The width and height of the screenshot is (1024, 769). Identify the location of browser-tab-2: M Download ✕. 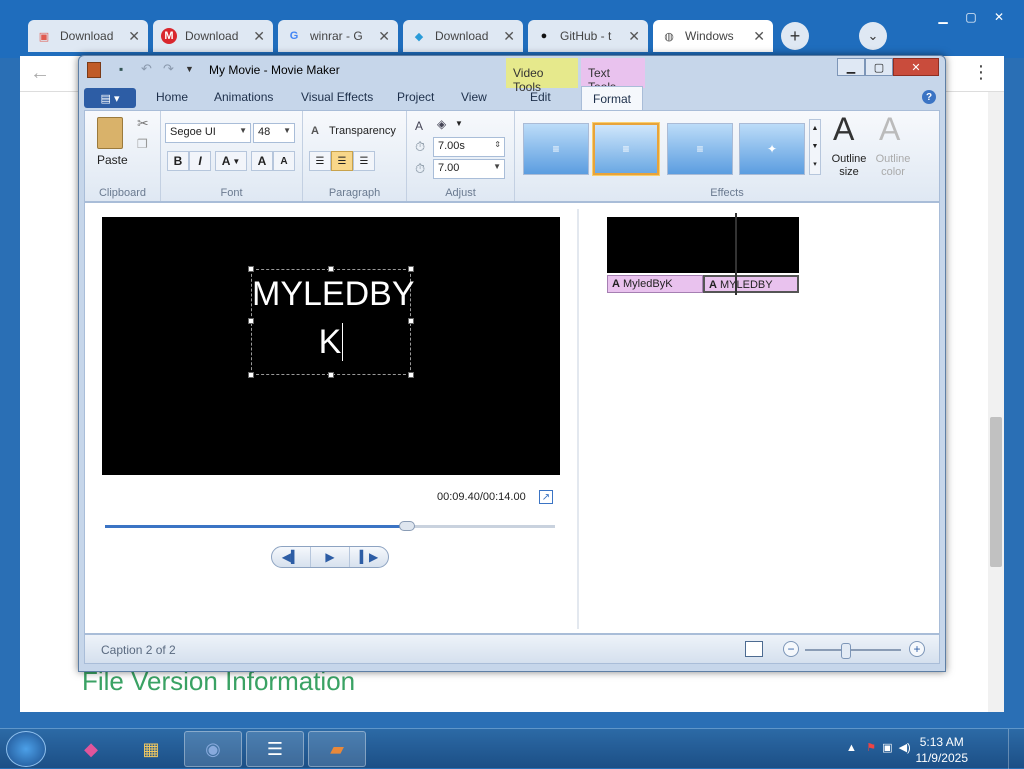
(213, 36).